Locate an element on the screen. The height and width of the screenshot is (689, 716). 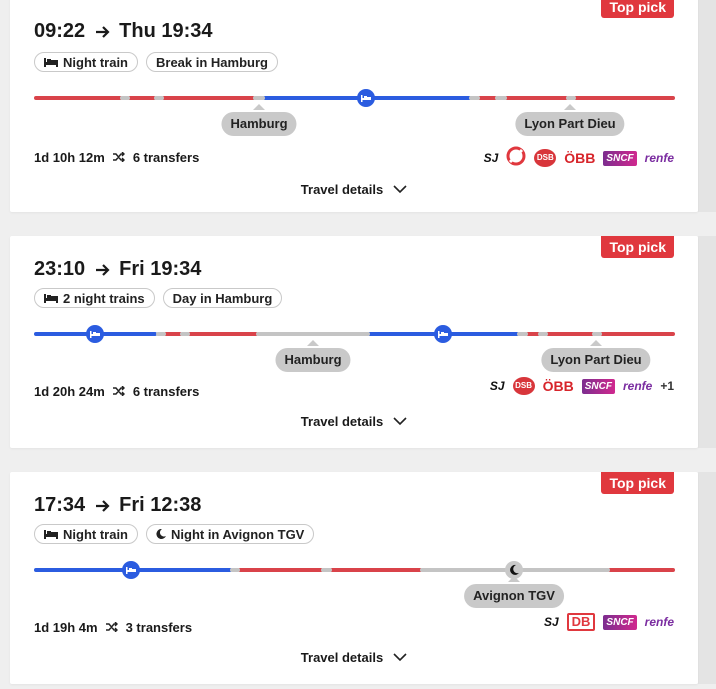
journey-stats: 1d 20h 24m 6 transfers is located at coordinates (116, 391).